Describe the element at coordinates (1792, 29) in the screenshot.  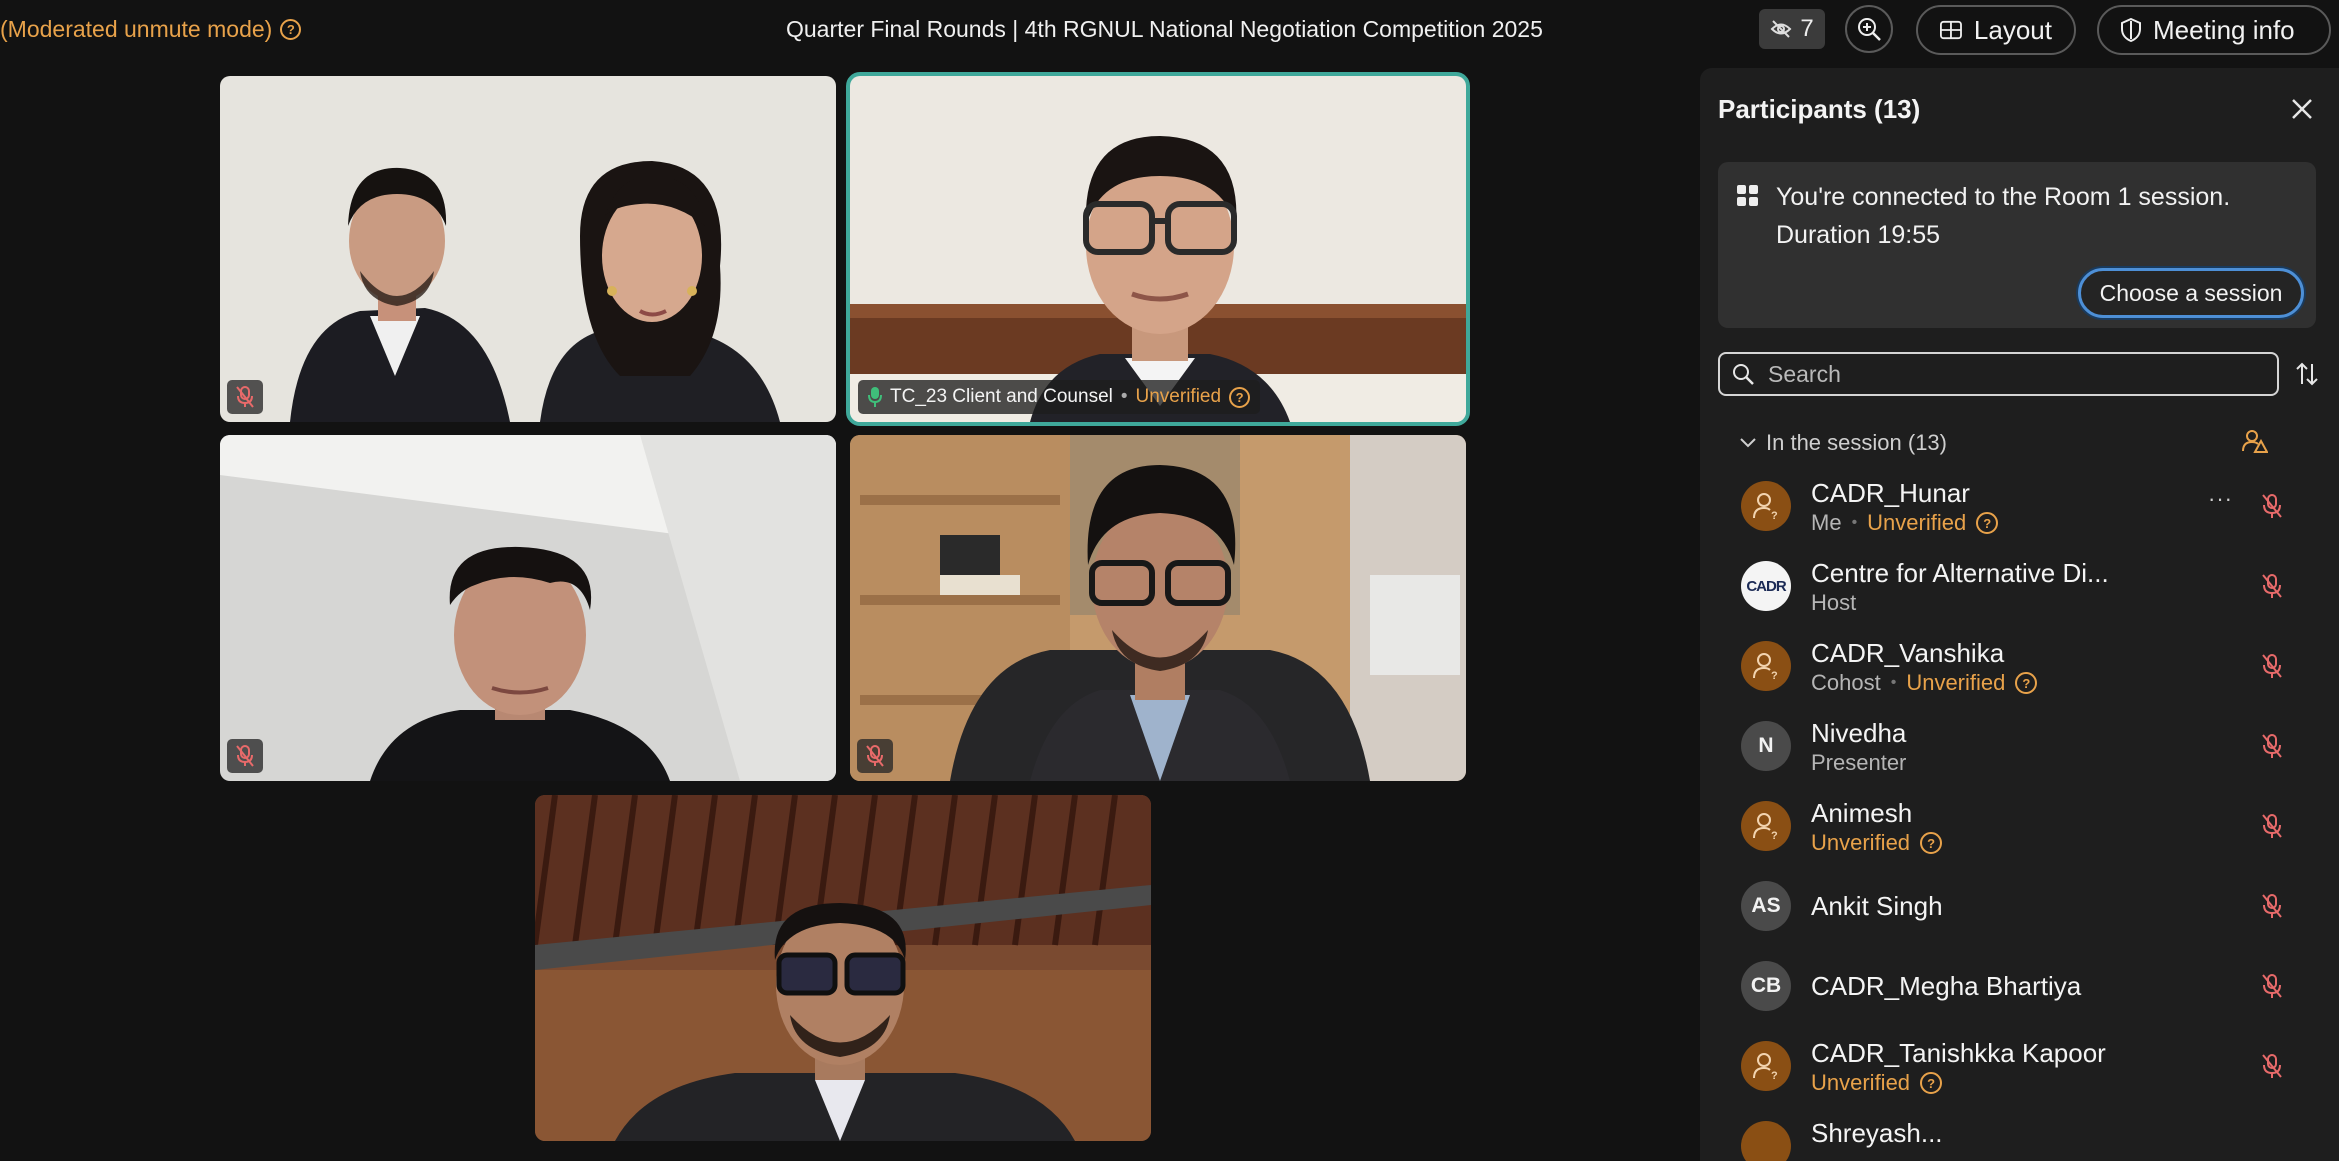
I see `hidden-videos-button: 7` at that location.